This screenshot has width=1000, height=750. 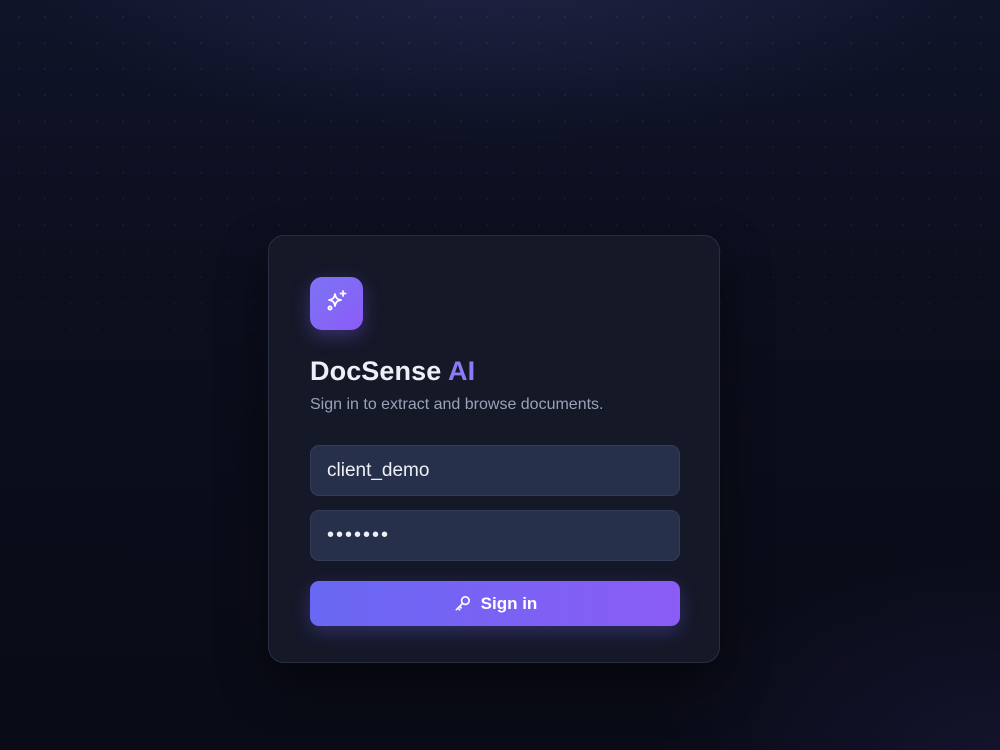 What do you see at coordinates (461, 371) in the screenshot?
I see `app-name-accent: AI` at bounding box center [461, 371].